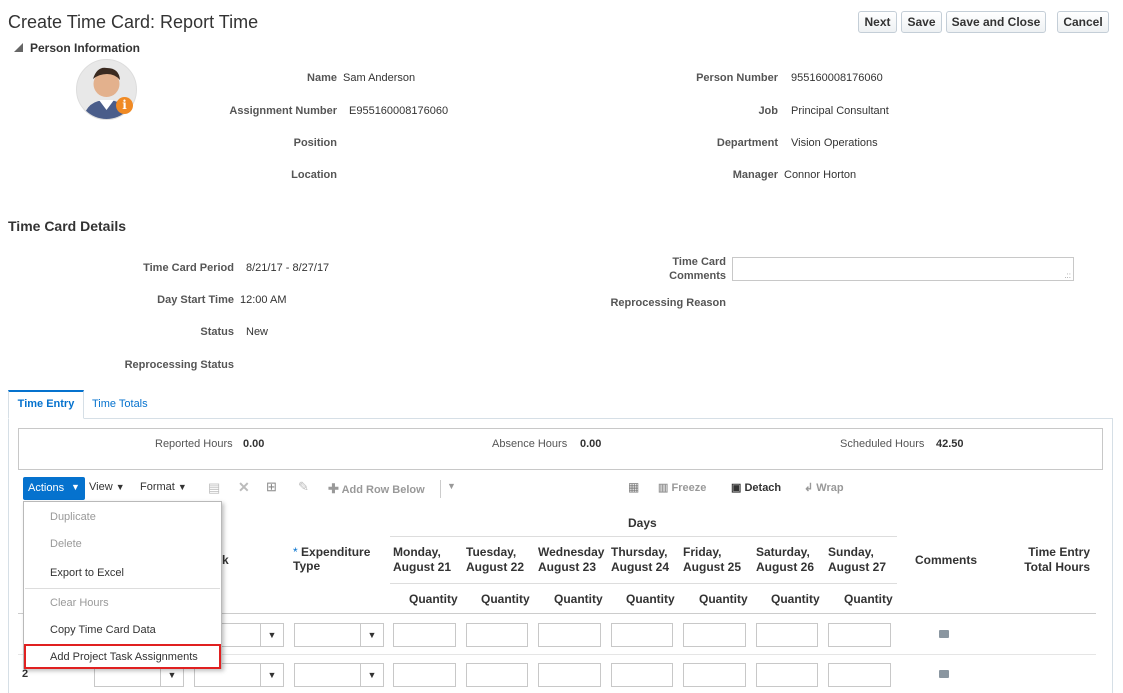 The image size is (1123, 693). I want to click on add-row-below-button: ✚ Add Row Below, so click(376, 489).